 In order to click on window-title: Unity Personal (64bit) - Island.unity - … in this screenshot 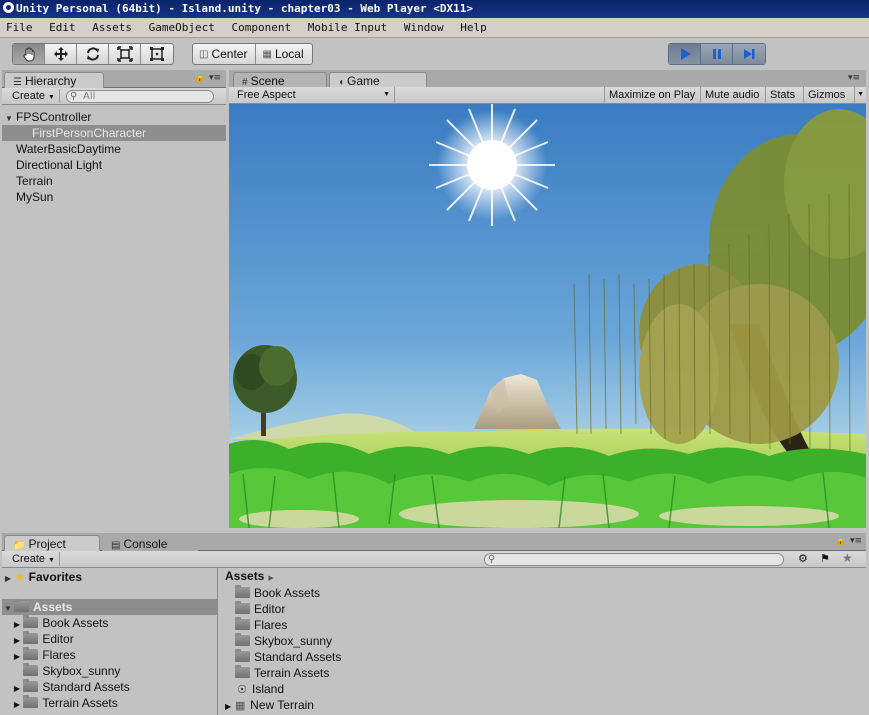, I will do `click(244, 8)`.